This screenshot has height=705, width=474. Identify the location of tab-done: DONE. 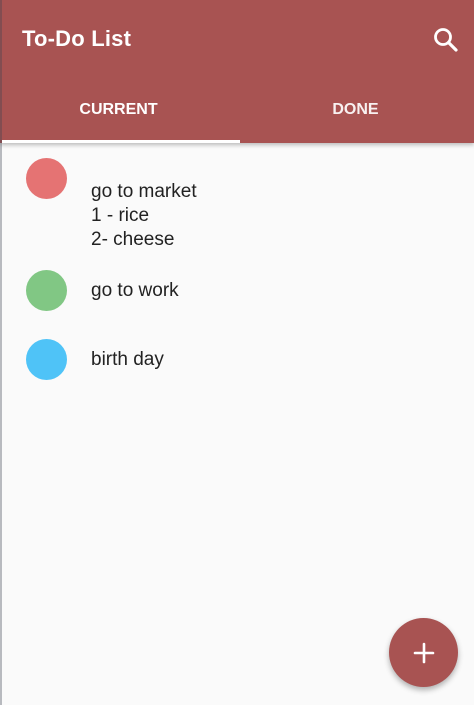
(355, 111).